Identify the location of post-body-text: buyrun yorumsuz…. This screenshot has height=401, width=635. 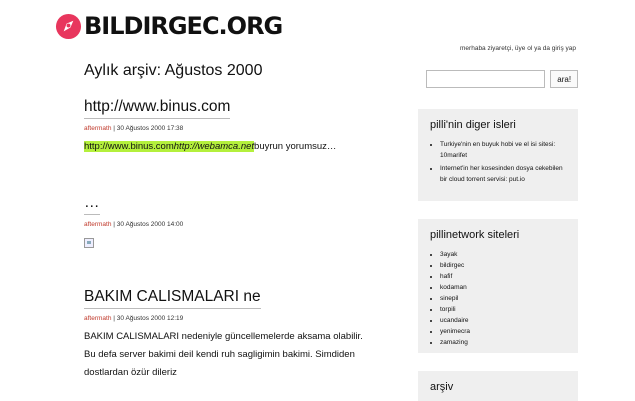
(295, 146).